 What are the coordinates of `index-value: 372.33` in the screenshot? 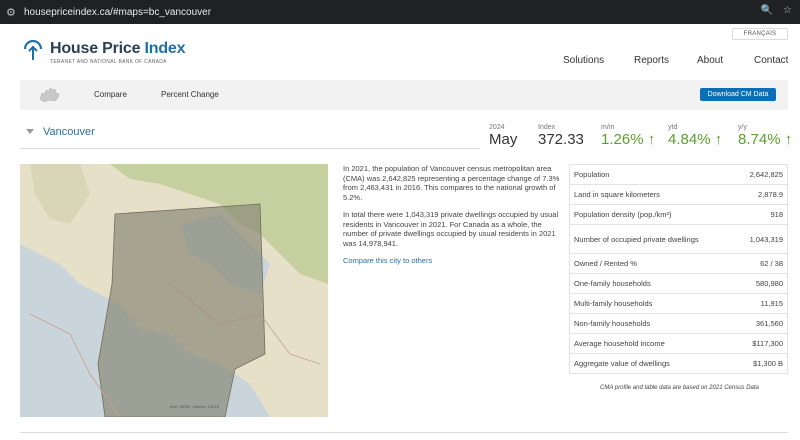 It's located at (561, 139).